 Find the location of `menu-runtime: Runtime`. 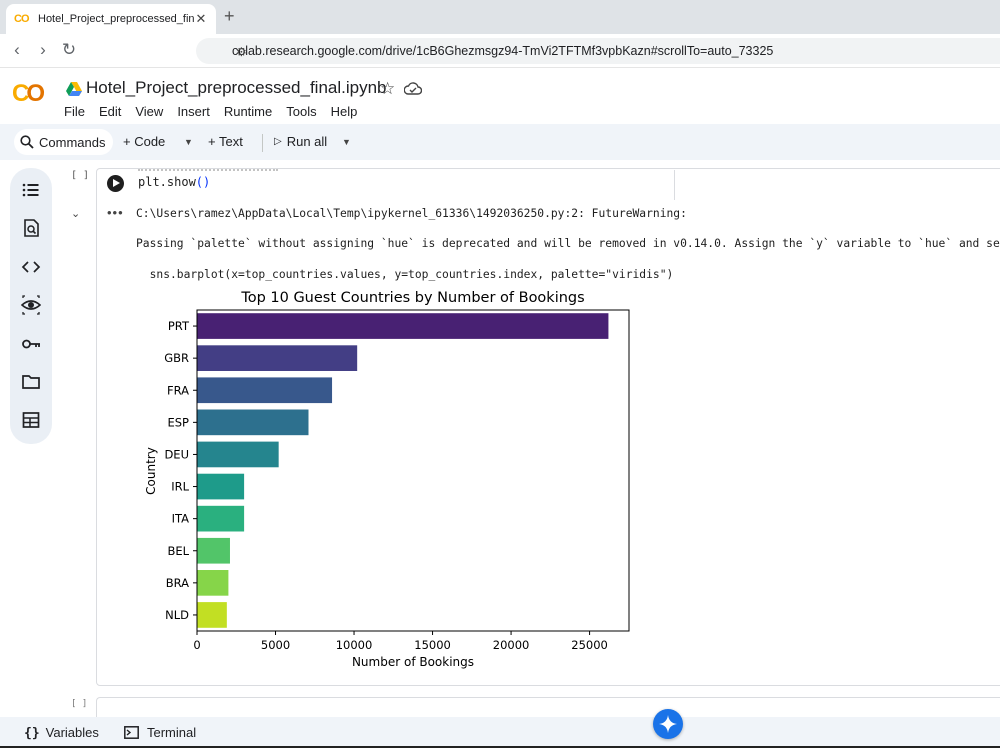

menu-runtime: Runtime is located at coordinates (248, 111).